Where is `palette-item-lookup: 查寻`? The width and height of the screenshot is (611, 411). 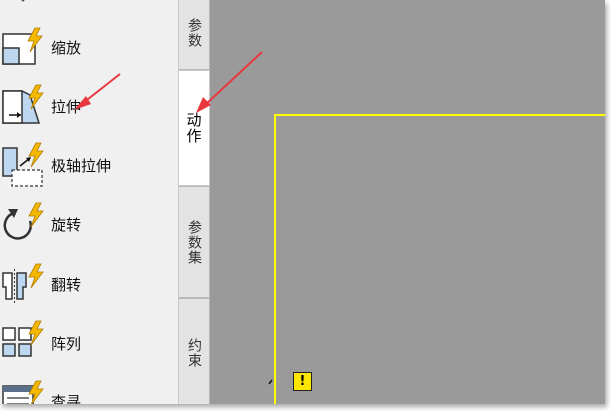
palette-item-lookup: 查寻 is located at coordinates (89, 390).